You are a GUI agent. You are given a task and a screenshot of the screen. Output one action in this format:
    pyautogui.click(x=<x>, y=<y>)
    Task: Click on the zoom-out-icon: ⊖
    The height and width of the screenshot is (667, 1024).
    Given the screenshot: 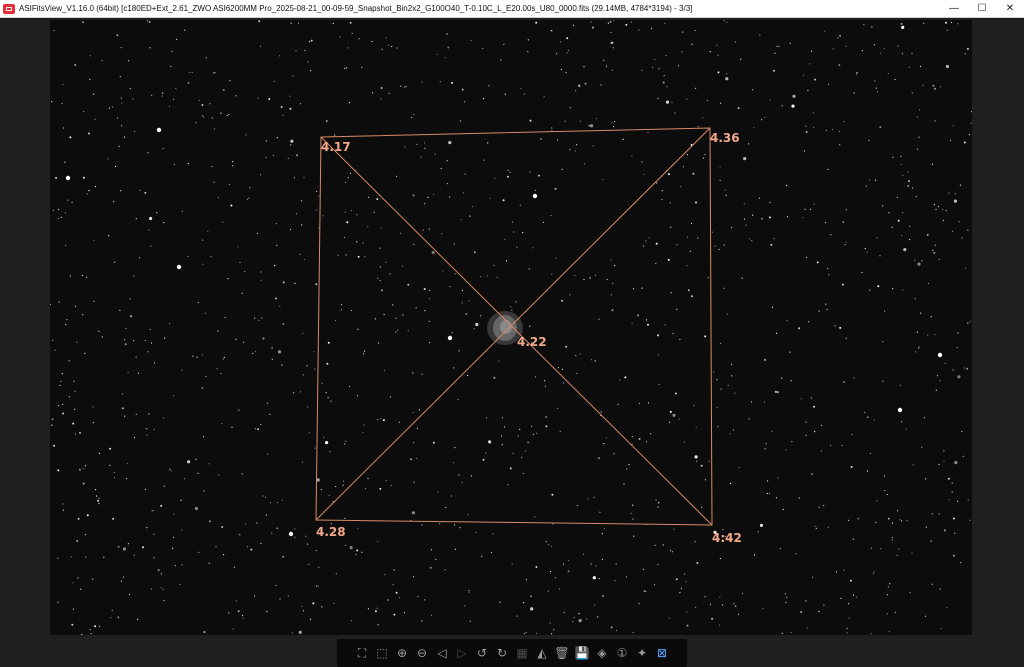 What is the action you would take?
    pyautogui.click(x=422, y=653)
    